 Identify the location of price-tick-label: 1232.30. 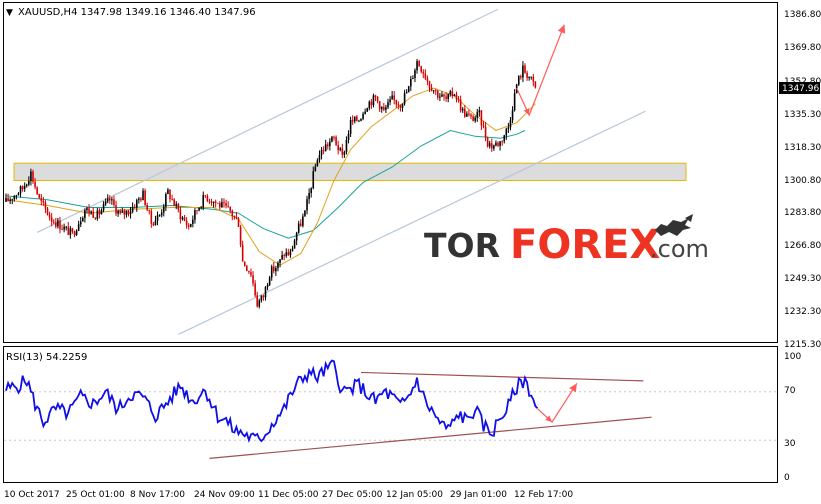
(802, 312).